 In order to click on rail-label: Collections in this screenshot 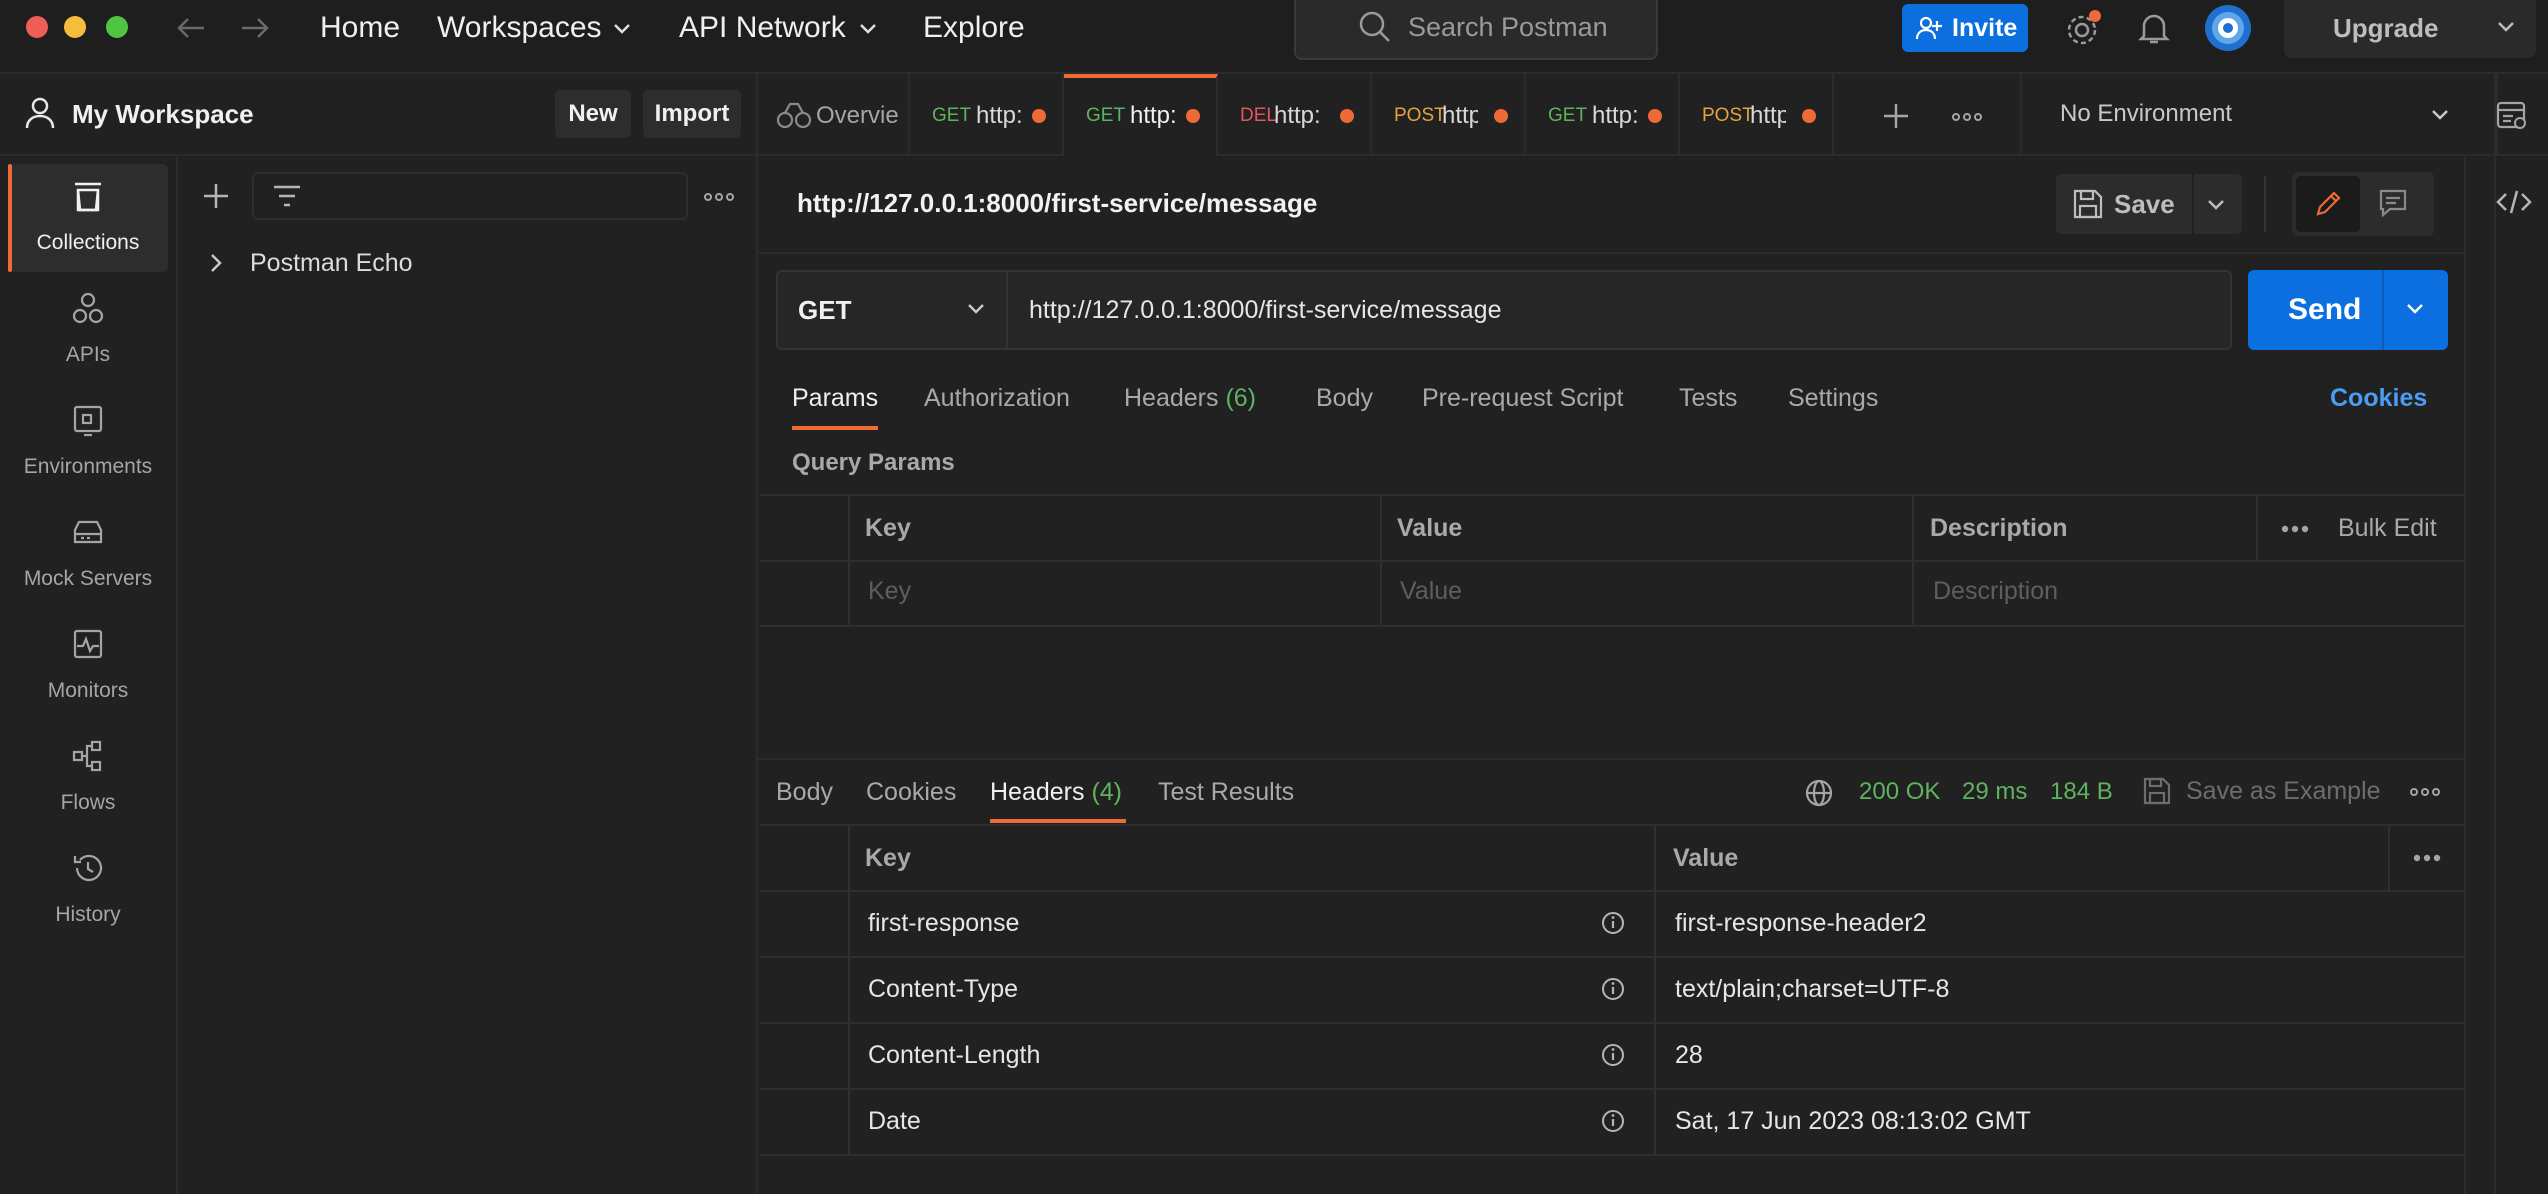, I will do `click(88, 242)`.